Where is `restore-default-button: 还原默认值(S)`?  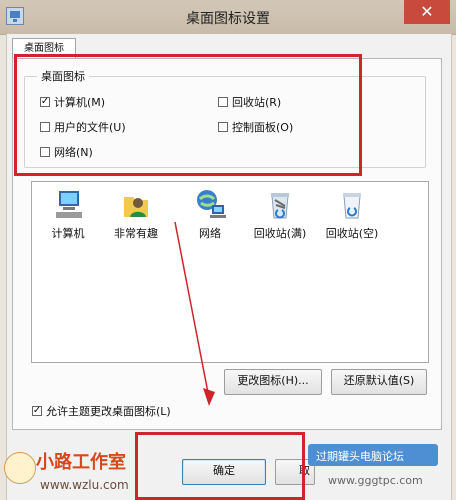
restore-default-button: 还原默认值(S) is located at coordinates (379, 382).